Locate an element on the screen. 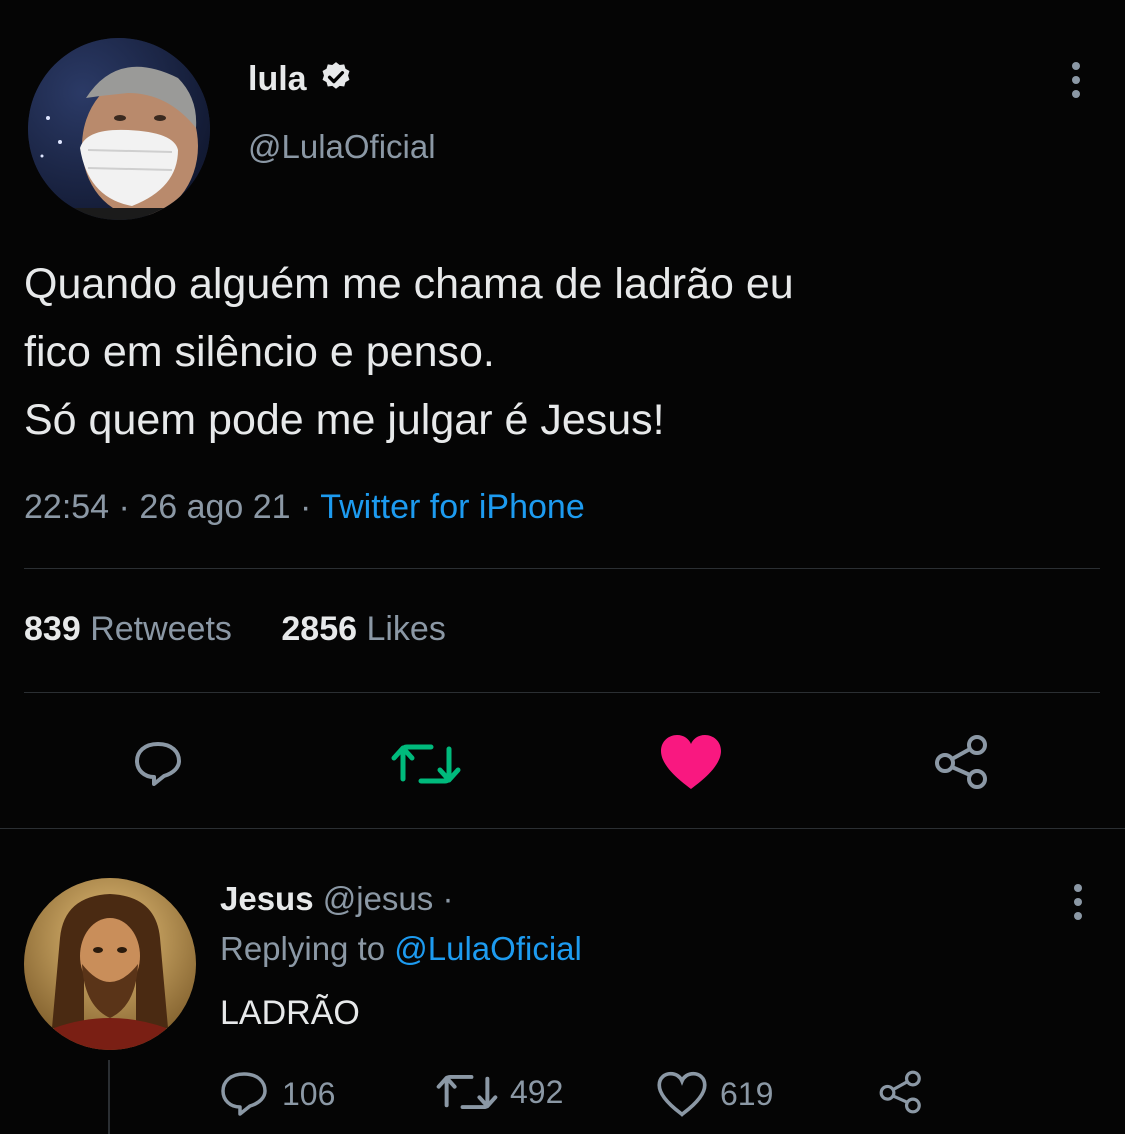  share-button is located at coordinates (962, 762).